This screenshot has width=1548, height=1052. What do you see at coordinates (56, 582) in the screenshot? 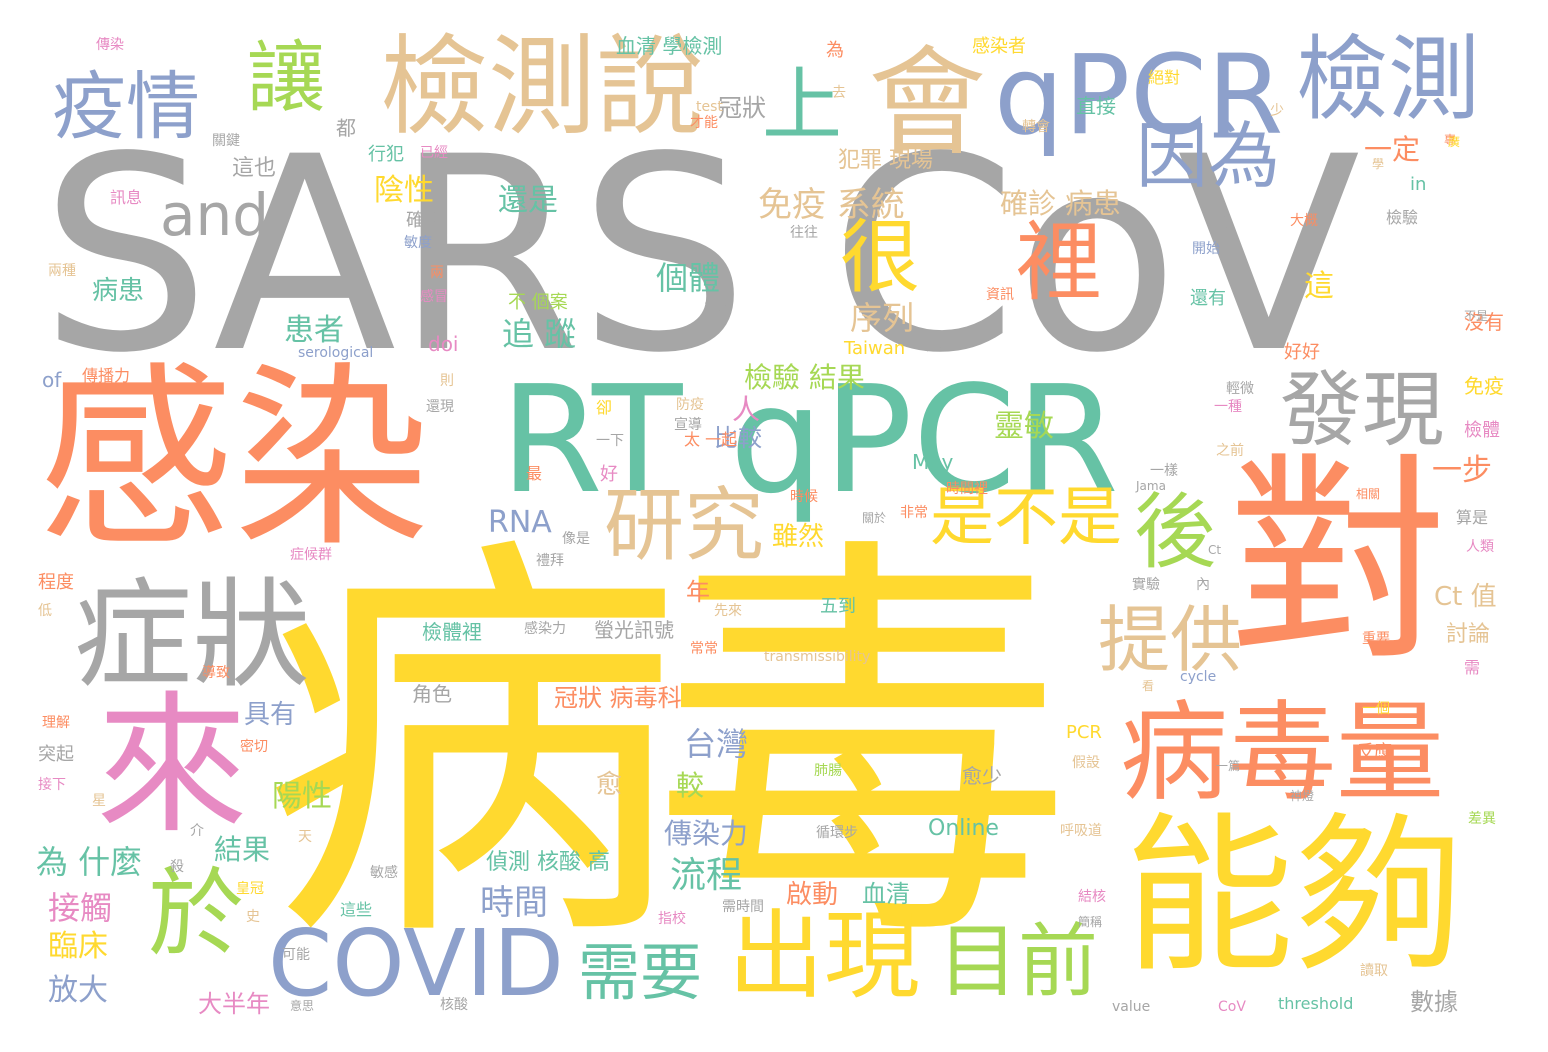
I see `word-chengdu: 程度` at bounding box center [56, 582].